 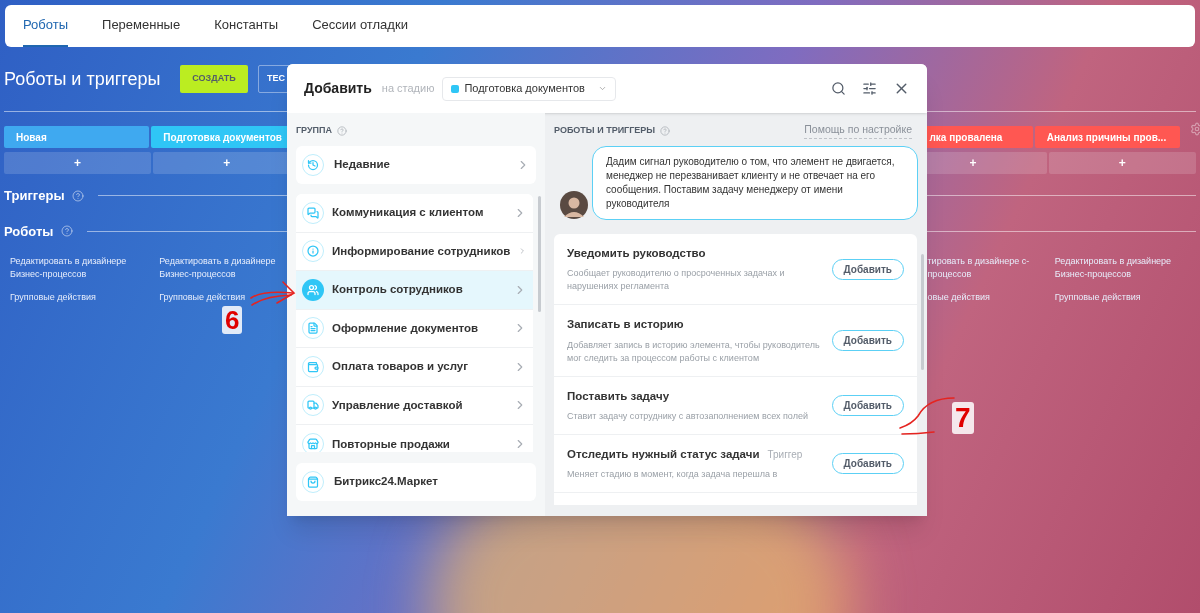 What do you see at coordinates (663, 454) in the screenshot?
I see `robot-title: Отследить нужный статус задачи` at bounding box center [663, 454].